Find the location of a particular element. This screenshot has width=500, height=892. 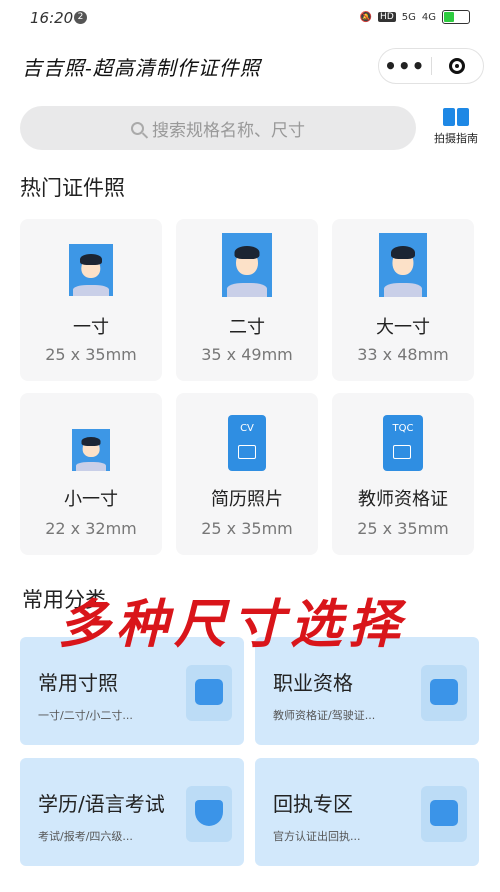

close-button is located at coordinates (458, 66).